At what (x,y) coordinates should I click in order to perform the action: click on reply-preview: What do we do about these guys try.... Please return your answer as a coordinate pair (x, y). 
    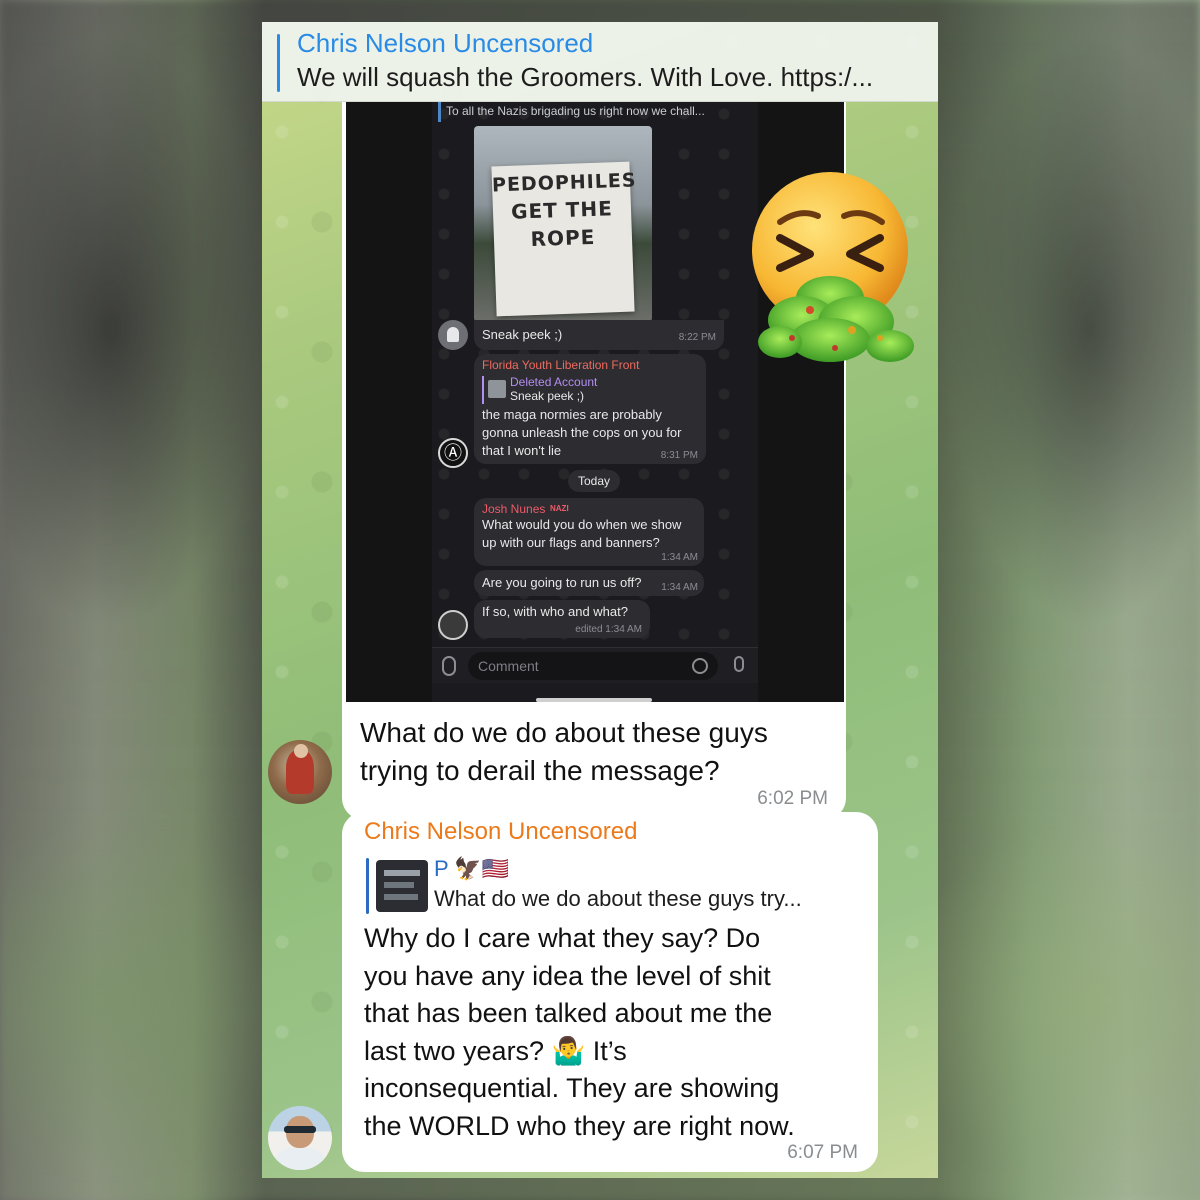
    Looking at the image, I should click on (618, 899).